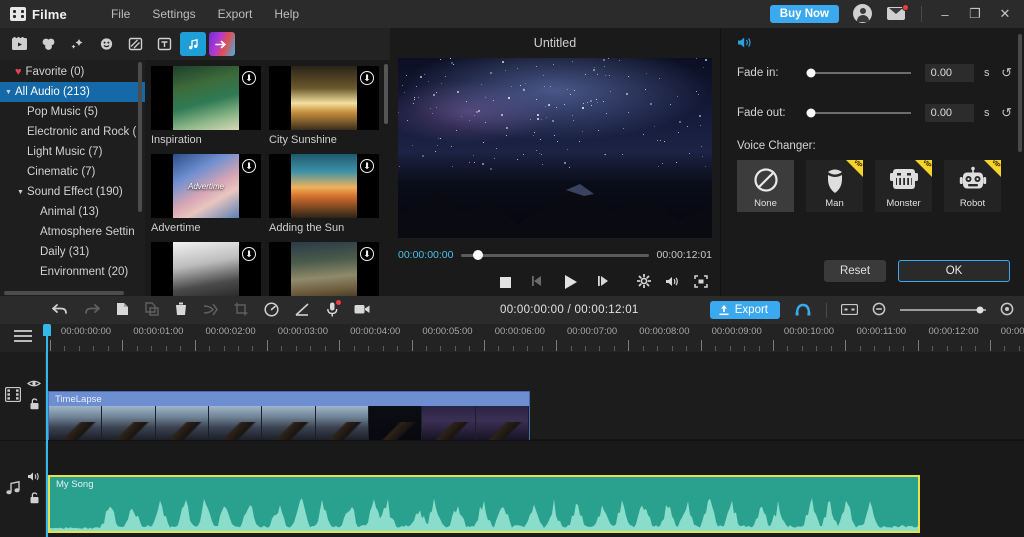  I want to click on previous-frame-button, so click(538, 282).